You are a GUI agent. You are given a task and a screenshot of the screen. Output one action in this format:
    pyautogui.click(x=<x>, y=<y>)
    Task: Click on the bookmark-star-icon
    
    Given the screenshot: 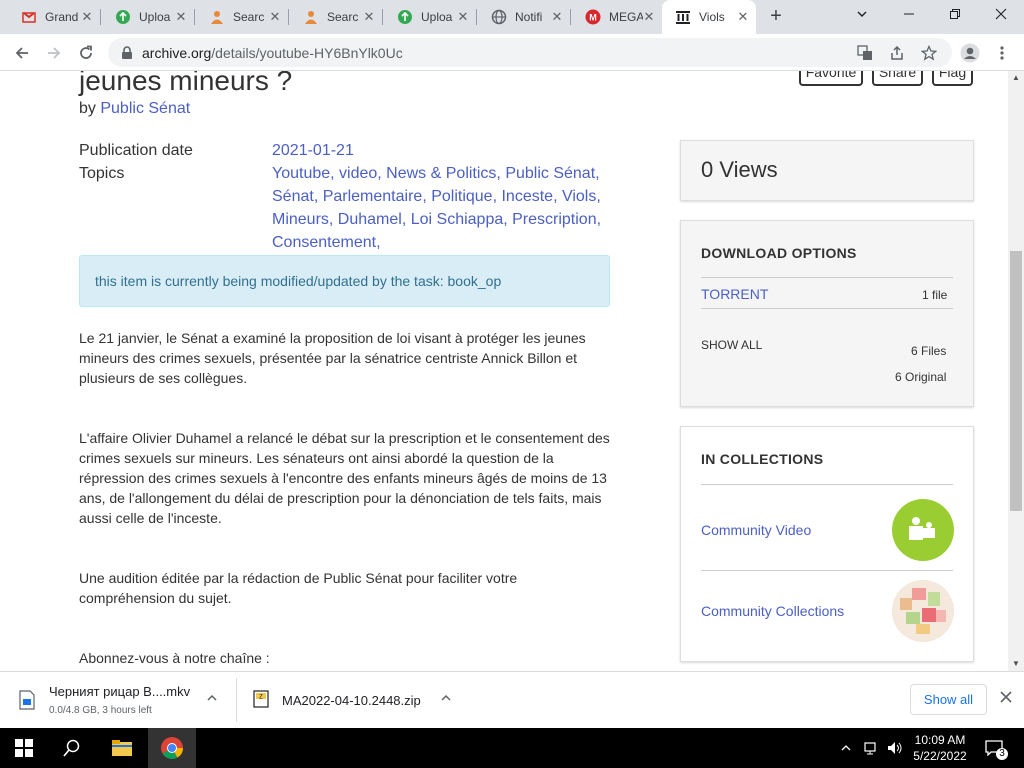 What is the action you would take?
    pyautogui.click(x=929, y=53)
    